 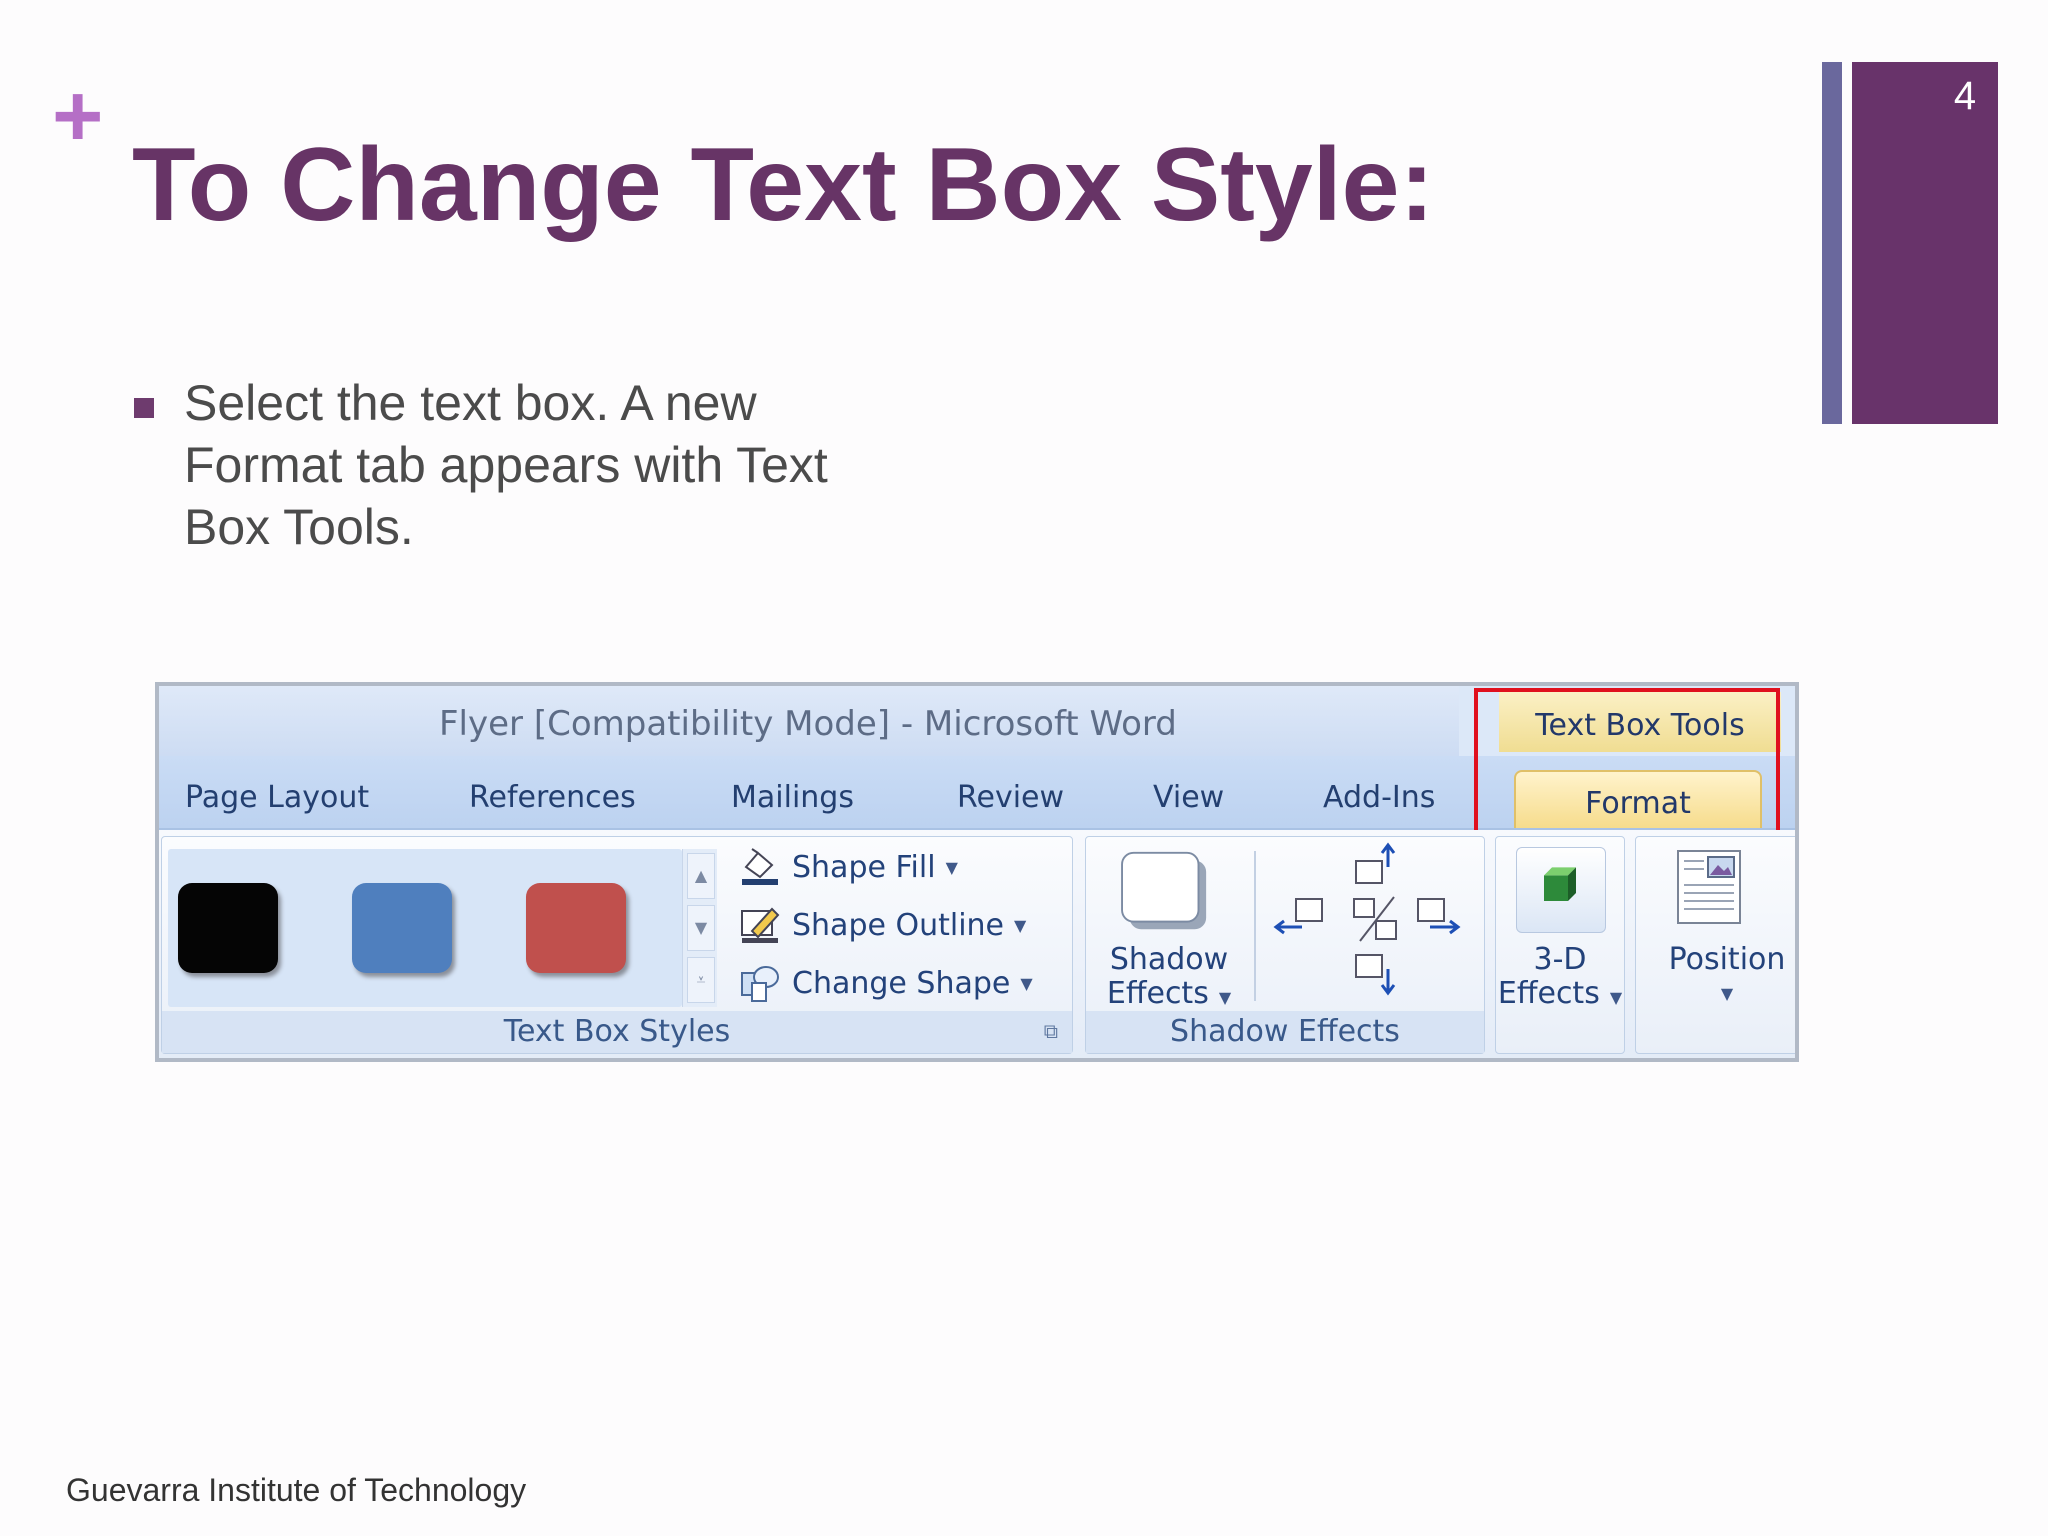 I want to click on footer-text: Guevarra Institute of Technology, so click(x=296, y=1490).